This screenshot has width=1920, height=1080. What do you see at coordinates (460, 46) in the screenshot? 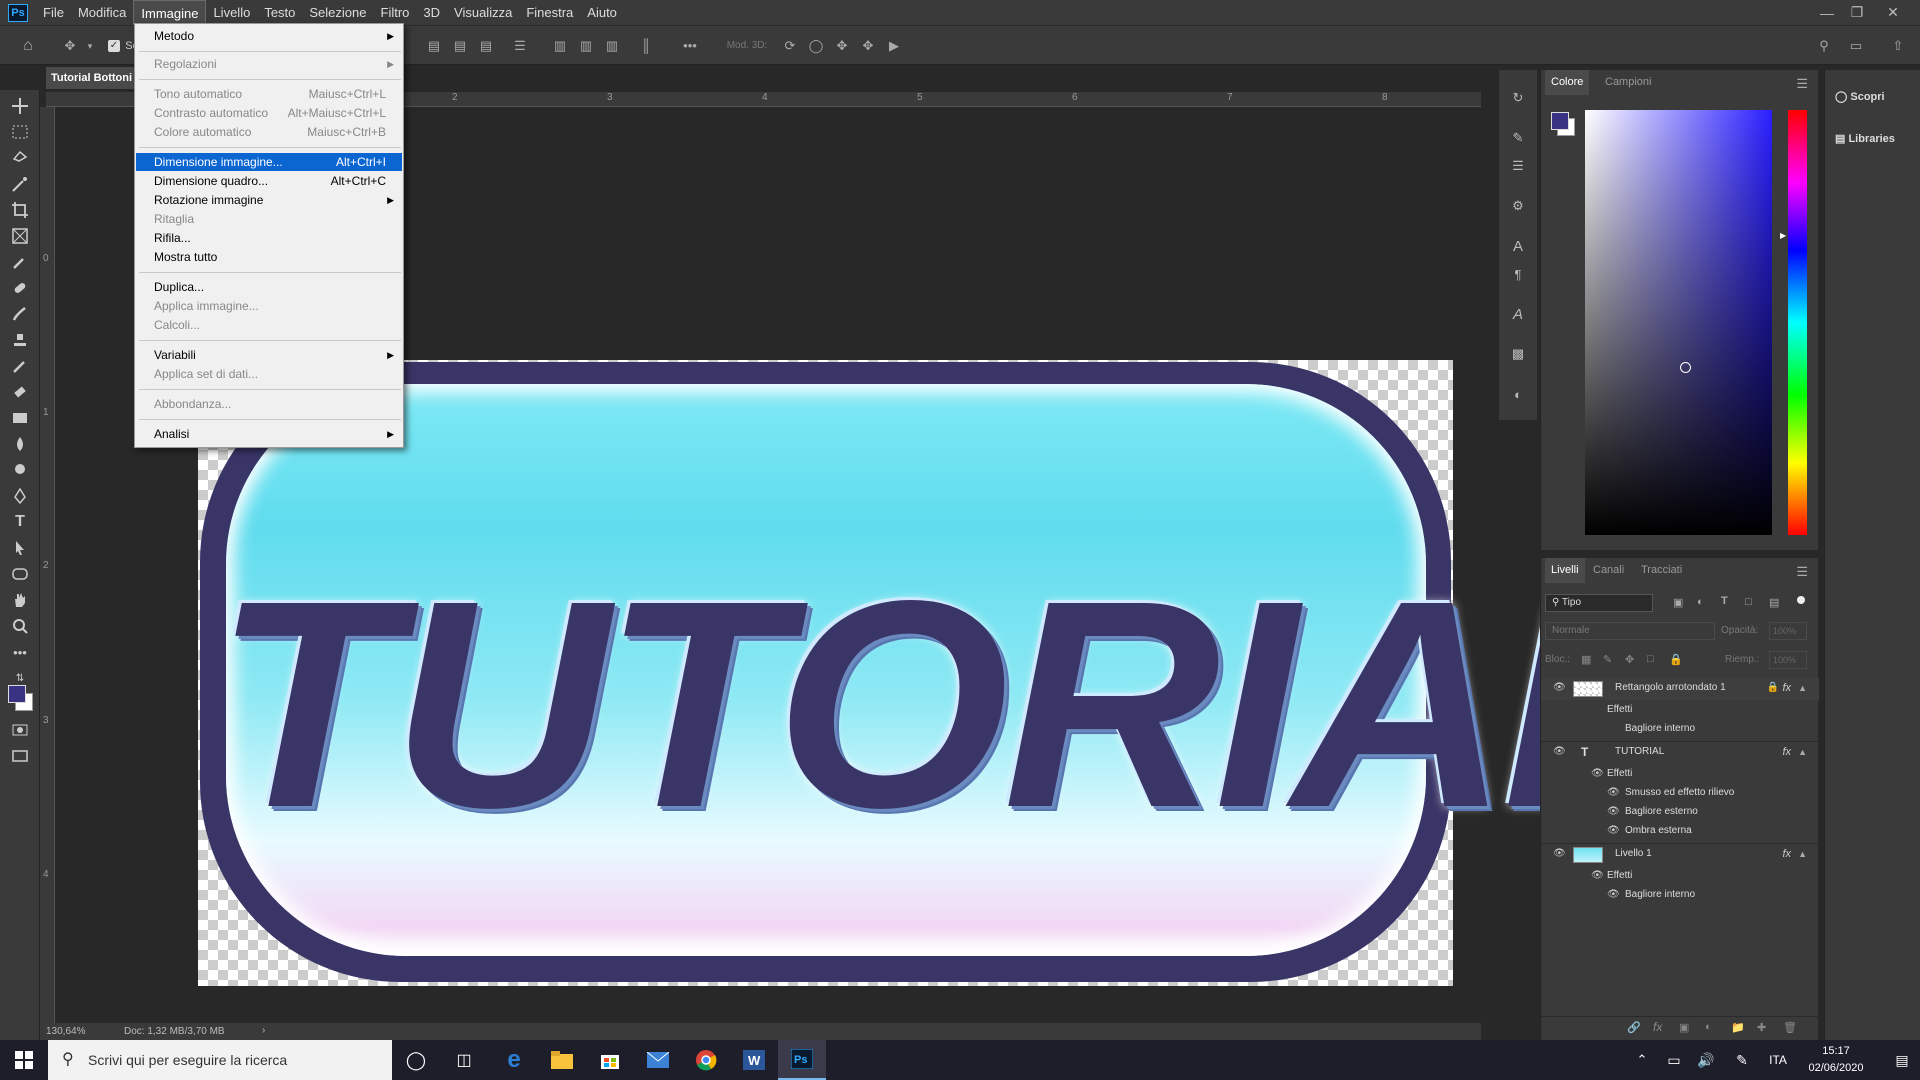
I see `align-center-icon: ▤` at bounding box center [460, 46].